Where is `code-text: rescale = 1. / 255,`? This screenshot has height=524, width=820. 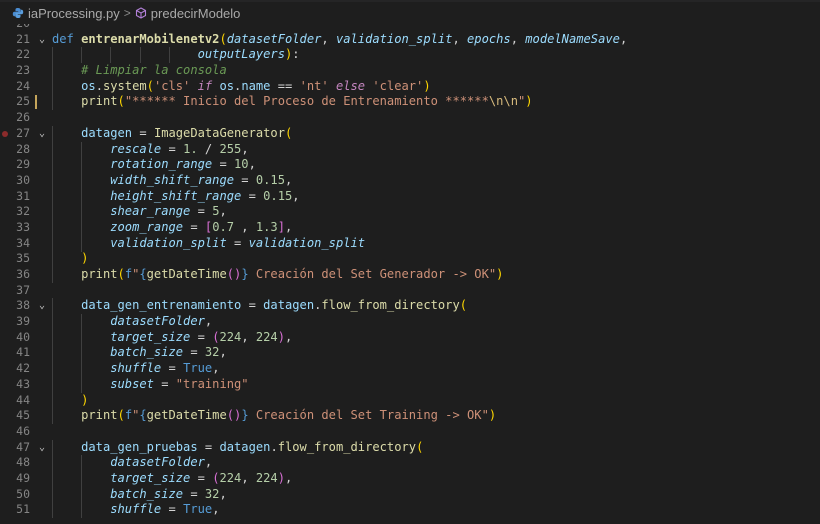 code-text: rescale = 1. / 255, is located at coordinates (150, 149).